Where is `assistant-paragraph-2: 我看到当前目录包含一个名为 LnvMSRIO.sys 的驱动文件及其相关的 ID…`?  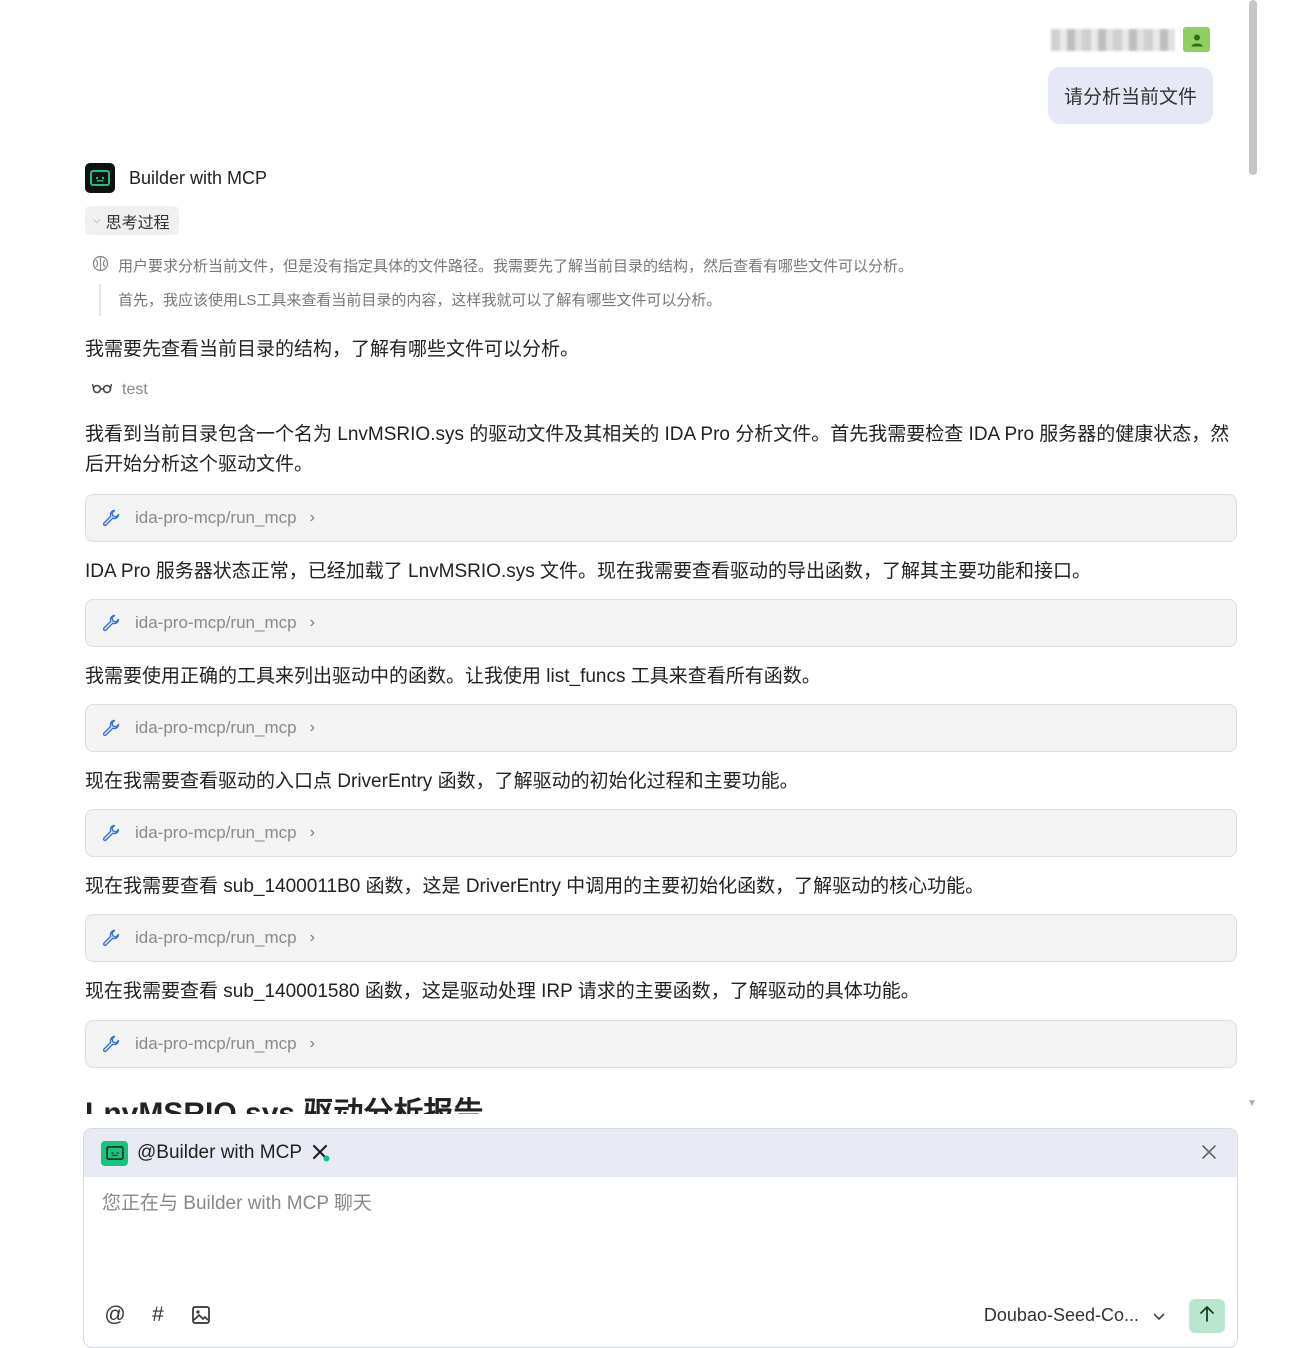 assistant-paragraph-2: 我看到当前目录包含一个名为 LnvMSRIO.sys 的驱动文件及其相关的 ID… is located at coordinates (657, 449).